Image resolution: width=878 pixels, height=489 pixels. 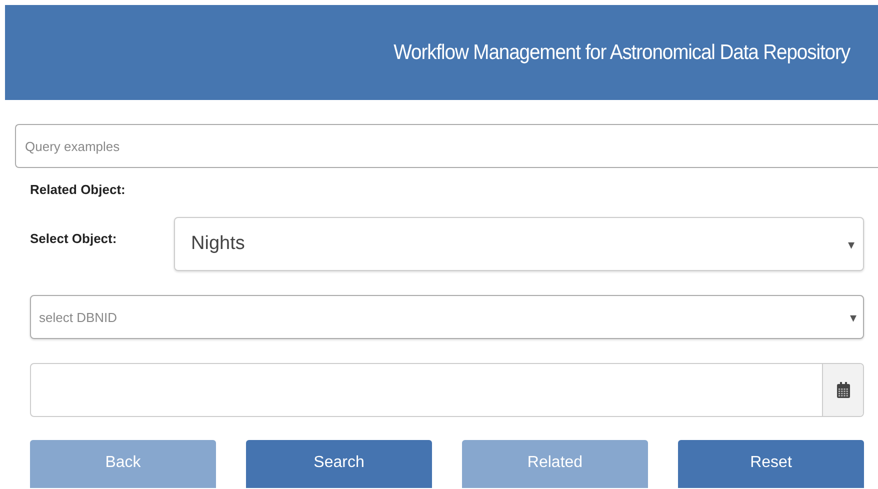 I want to click on date-field, so click(x=447, y=390).